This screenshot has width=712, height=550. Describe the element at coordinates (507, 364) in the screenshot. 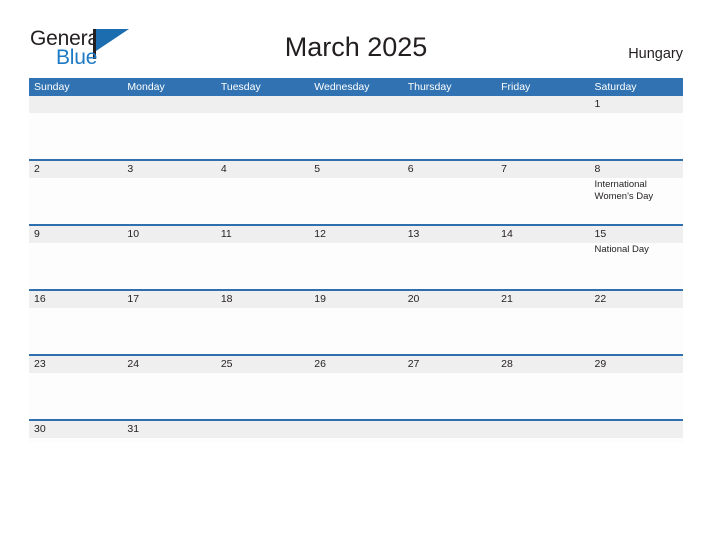

I see `day-number: 28` at that location.